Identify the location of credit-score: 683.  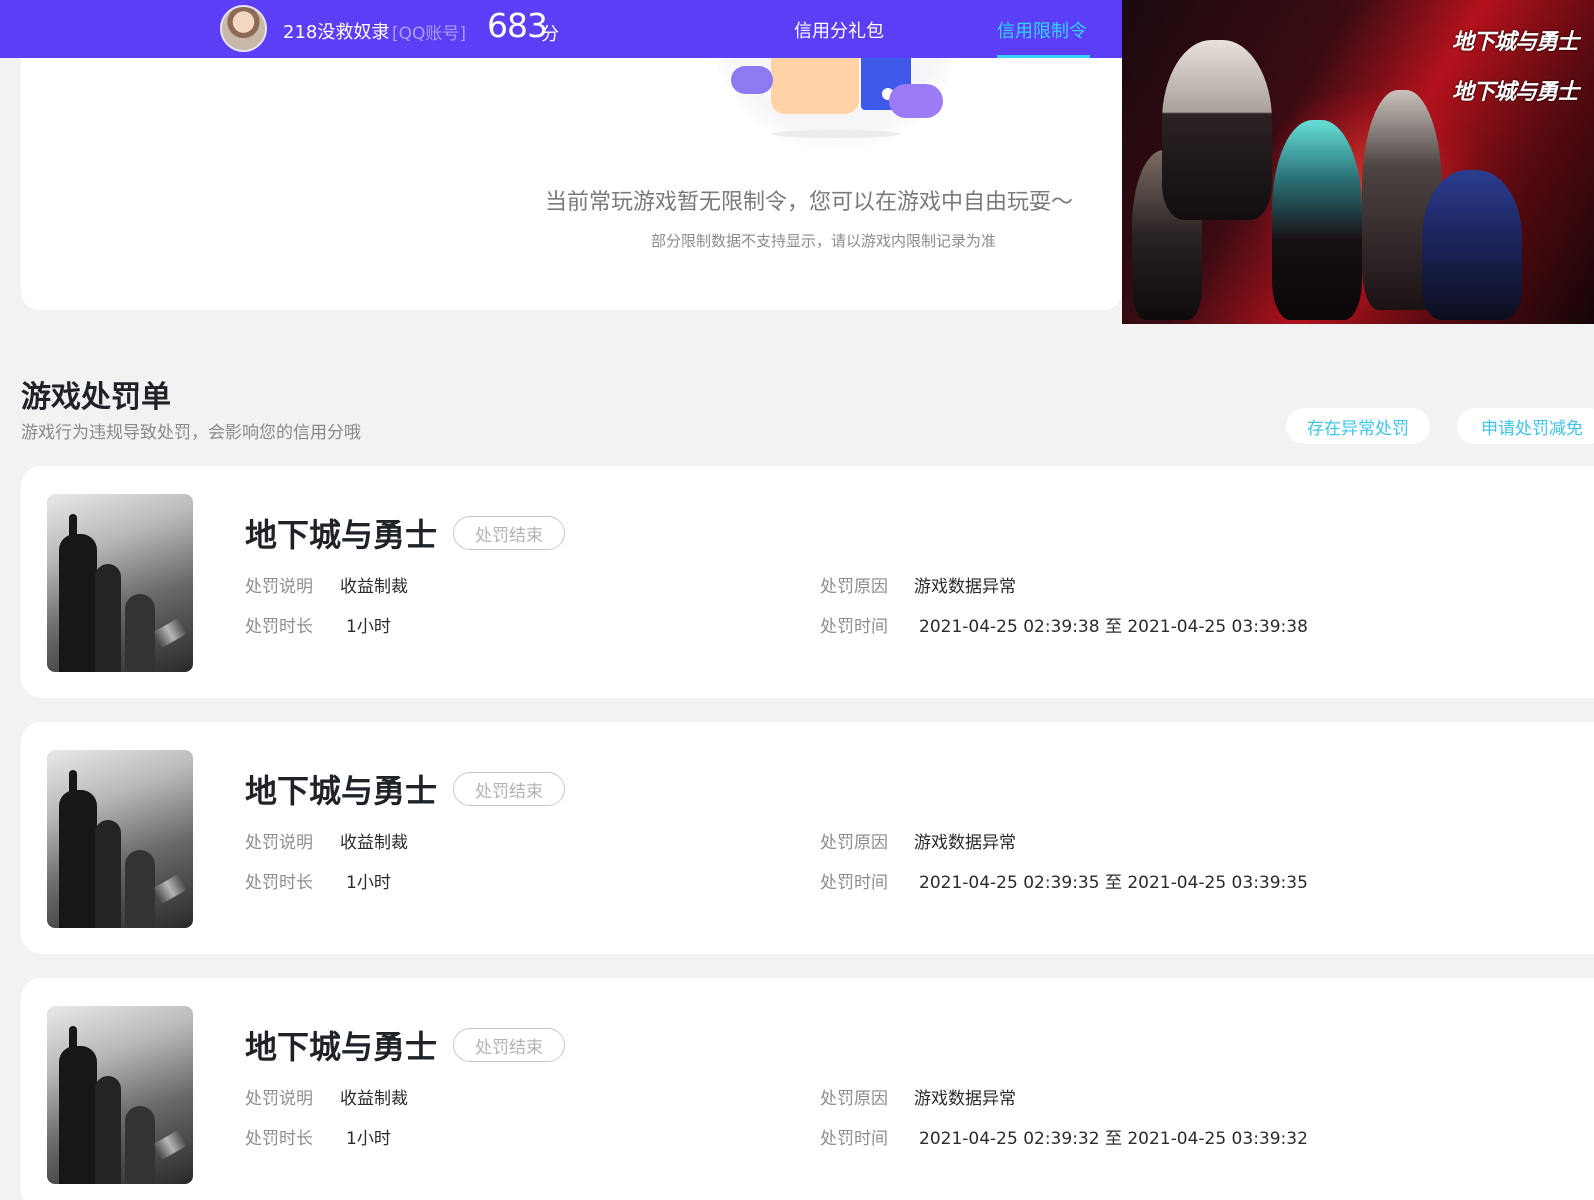
(517, 25).